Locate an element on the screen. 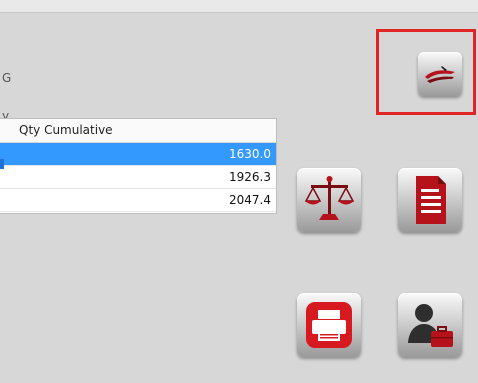 The image size is (478, 383). scale-icon is located at coordinates (329, 198).